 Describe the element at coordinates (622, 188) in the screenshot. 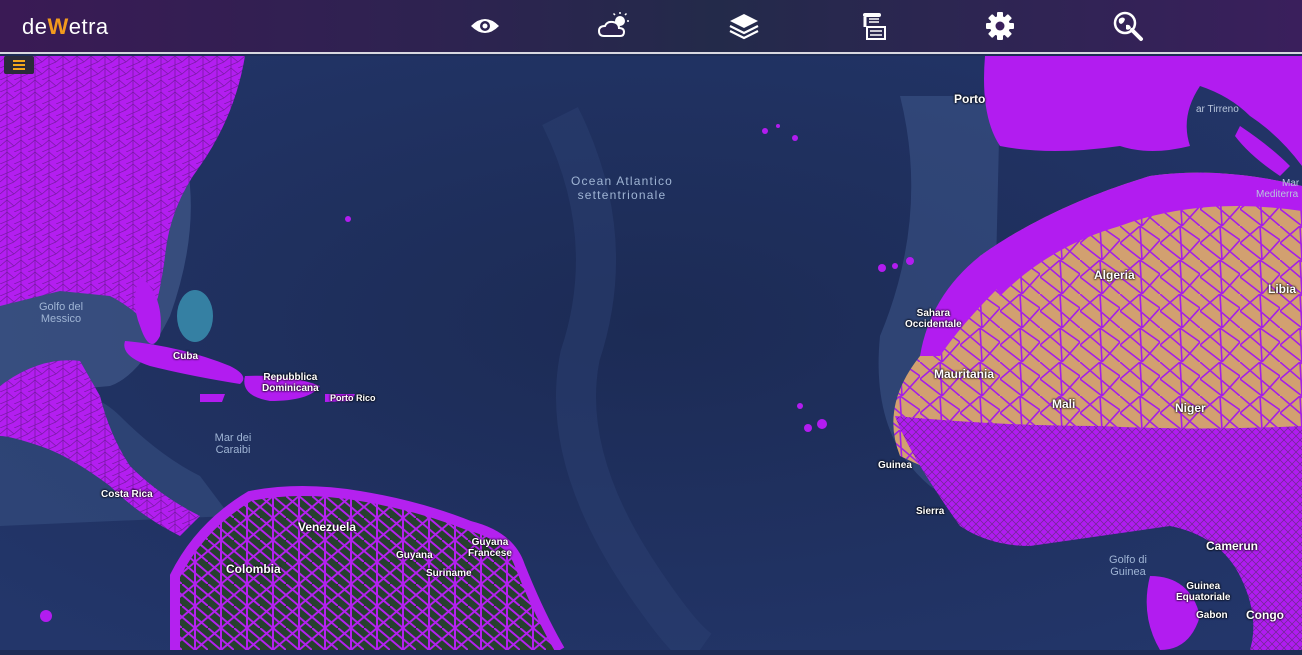

I see `label-atlantic: Ocean Atlantico settentrionale` at that location.